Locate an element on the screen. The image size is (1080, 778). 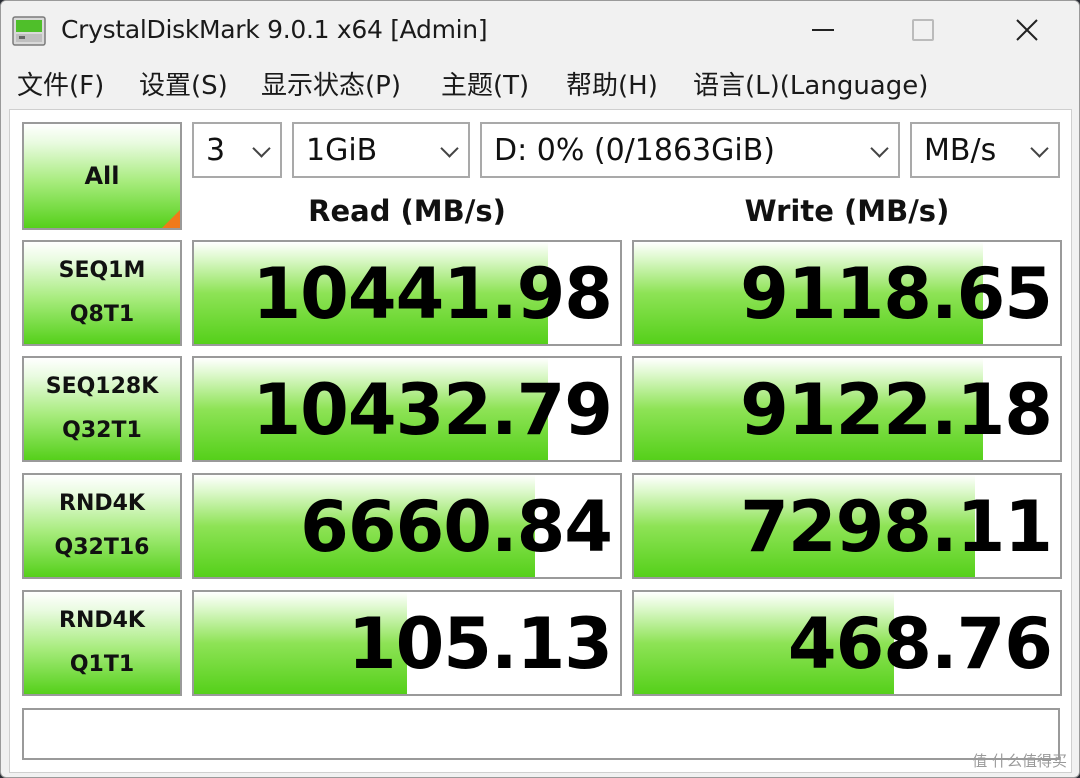
read-value: 10441.98 is located at coordinates (432, 294).